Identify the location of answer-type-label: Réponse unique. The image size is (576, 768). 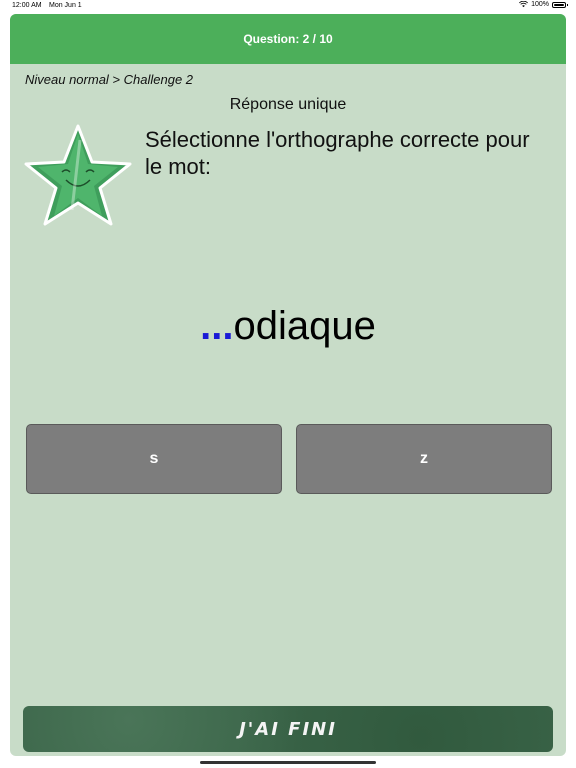
(288, 104).